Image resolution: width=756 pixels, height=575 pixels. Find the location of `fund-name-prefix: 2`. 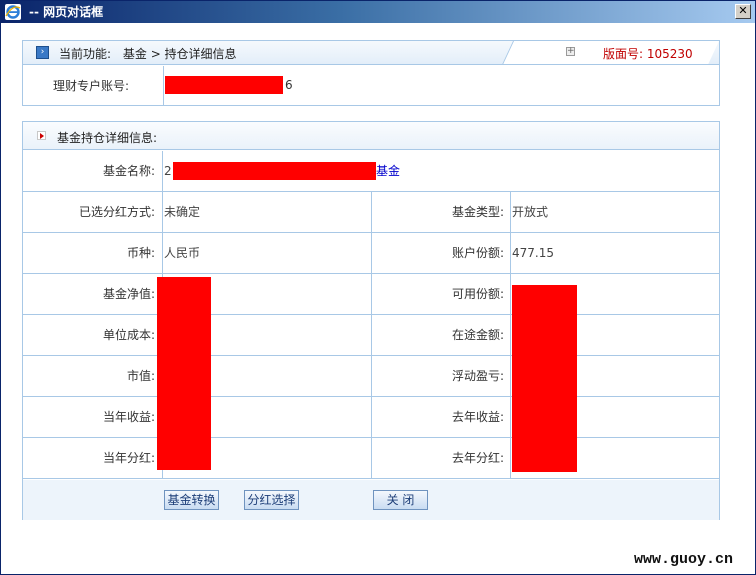

fund-name-prefix: 2 is located at coordinates (168, 171).